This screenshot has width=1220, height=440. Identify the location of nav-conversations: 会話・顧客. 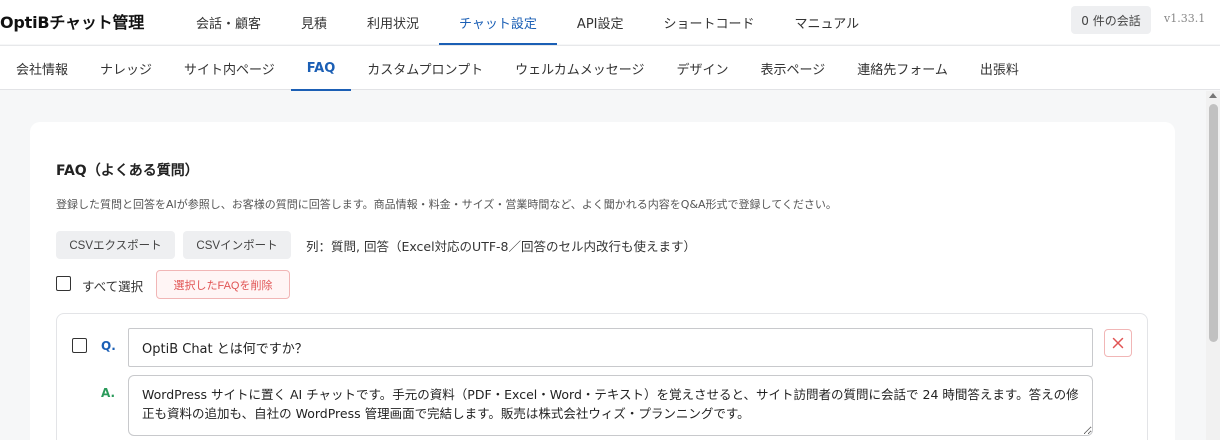
(228, 22).